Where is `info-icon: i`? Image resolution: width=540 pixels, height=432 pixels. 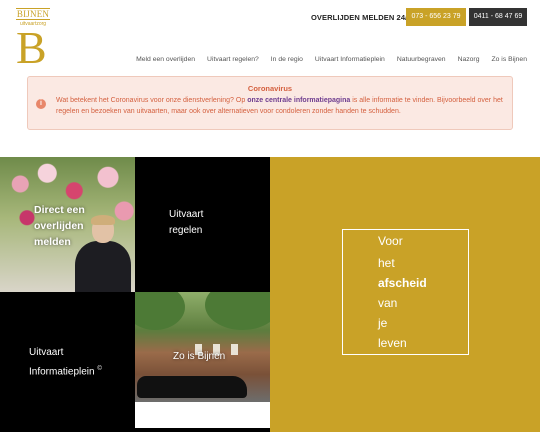 info-icon: i is located at coordinates (41, 104).